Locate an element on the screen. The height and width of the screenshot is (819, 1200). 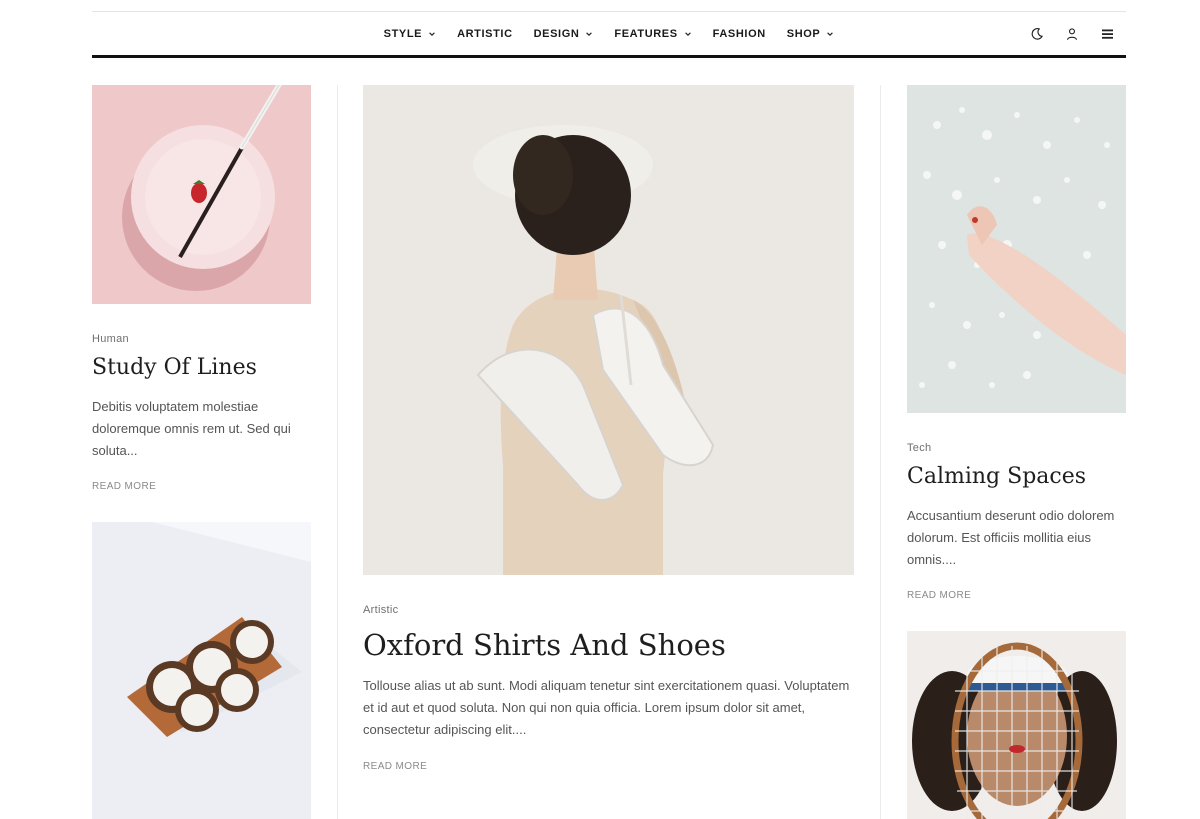
post-title: Calming Spaces is located at coordinates (996, 476).